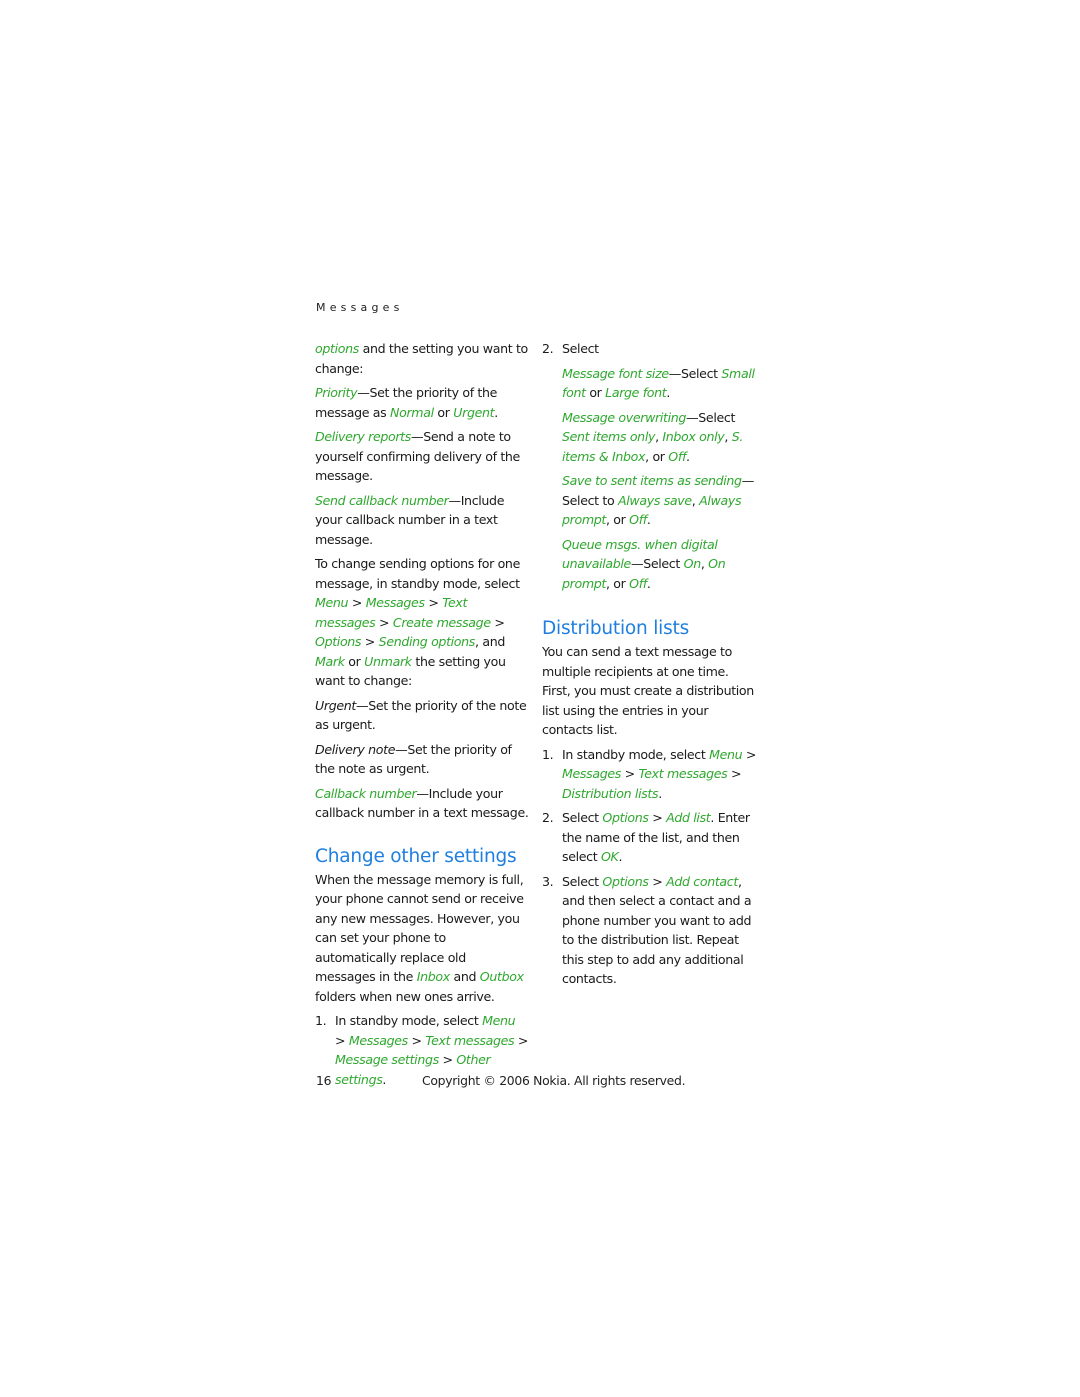  I want to click on running-head: Messages, so click(360, 307).